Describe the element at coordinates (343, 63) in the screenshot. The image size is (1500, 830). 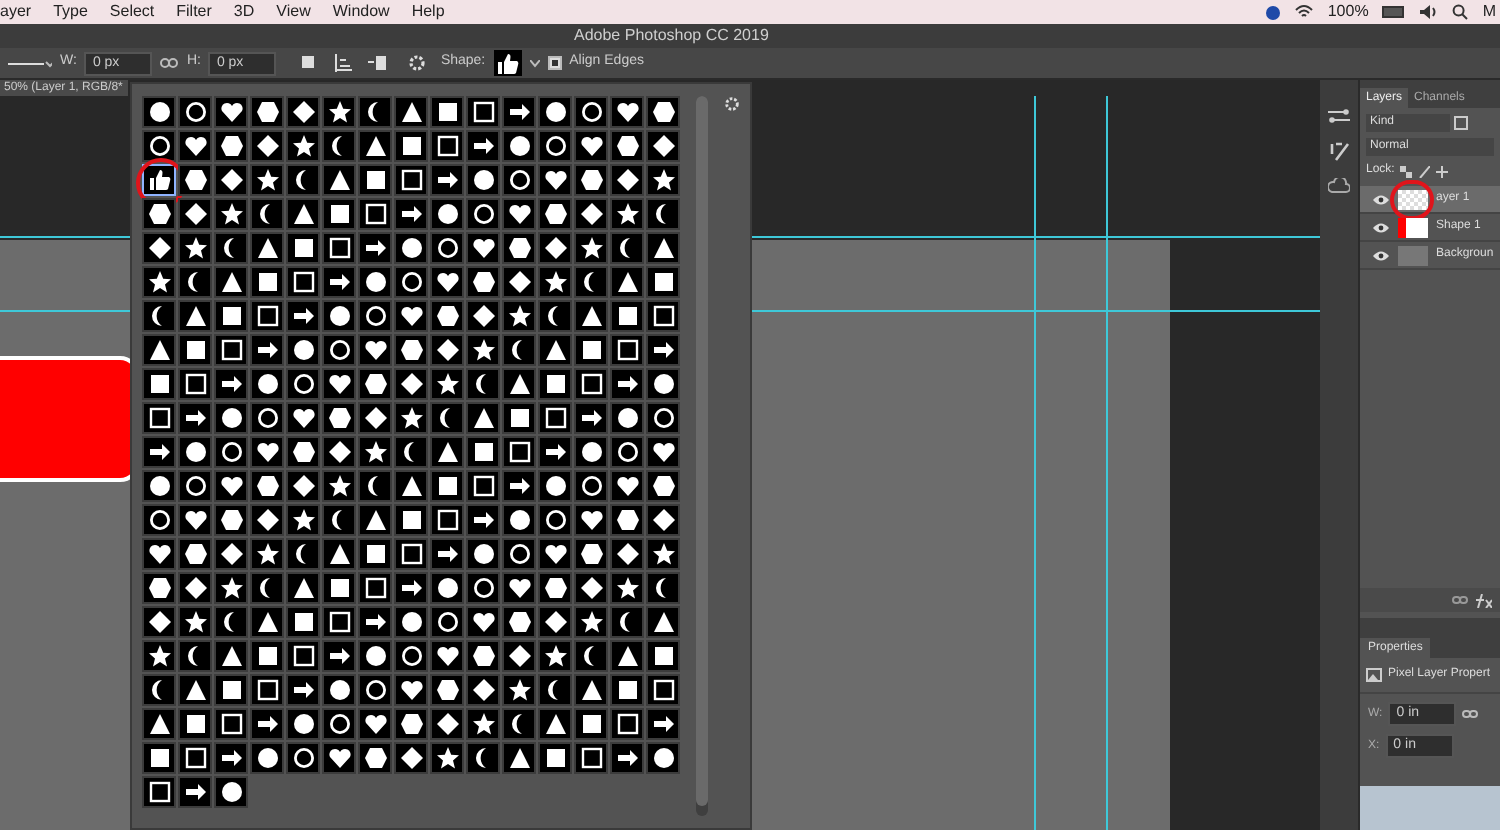
I see `align-icon` at that location.